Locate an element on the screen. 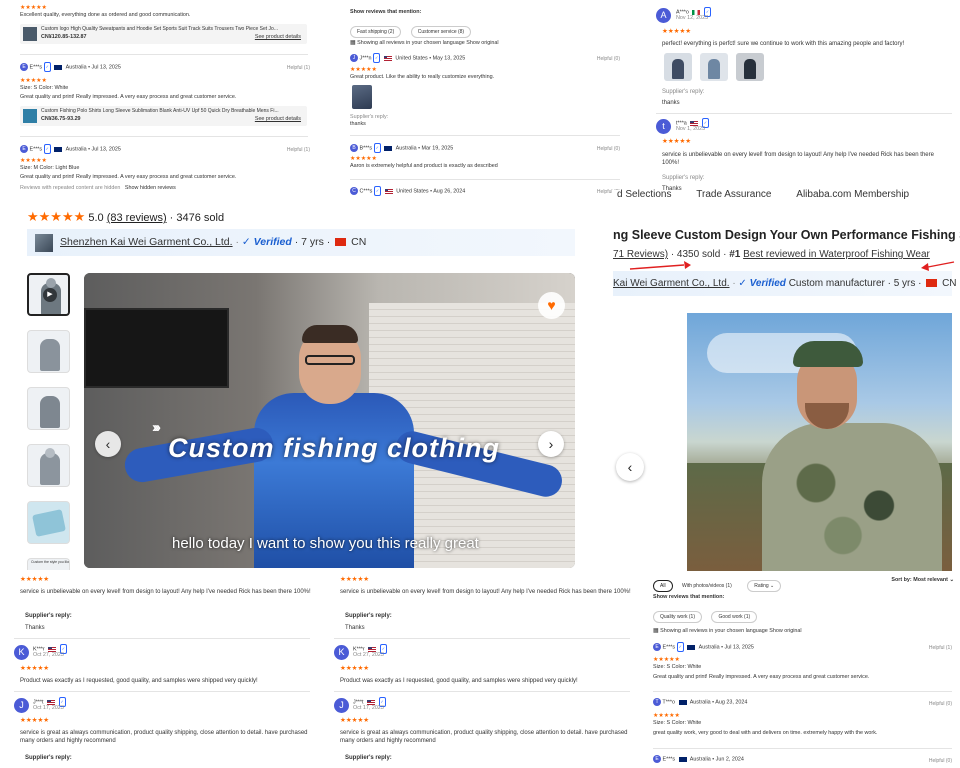 The width and height of the screenshot is (960, 768). video-chevrons-icon: ››› is located at coordinates (156, 427).